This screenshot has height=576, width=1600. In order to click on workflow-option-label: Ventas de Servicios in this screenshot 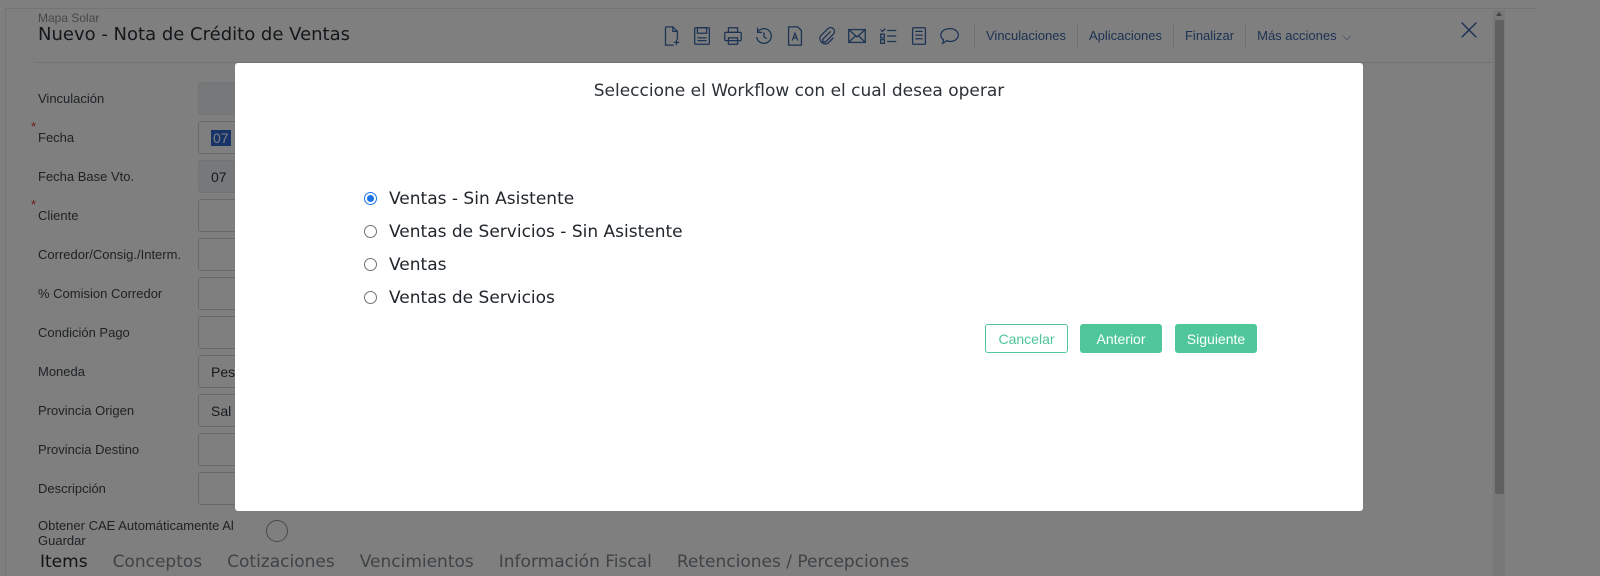, I will do `click(472, 297)`.